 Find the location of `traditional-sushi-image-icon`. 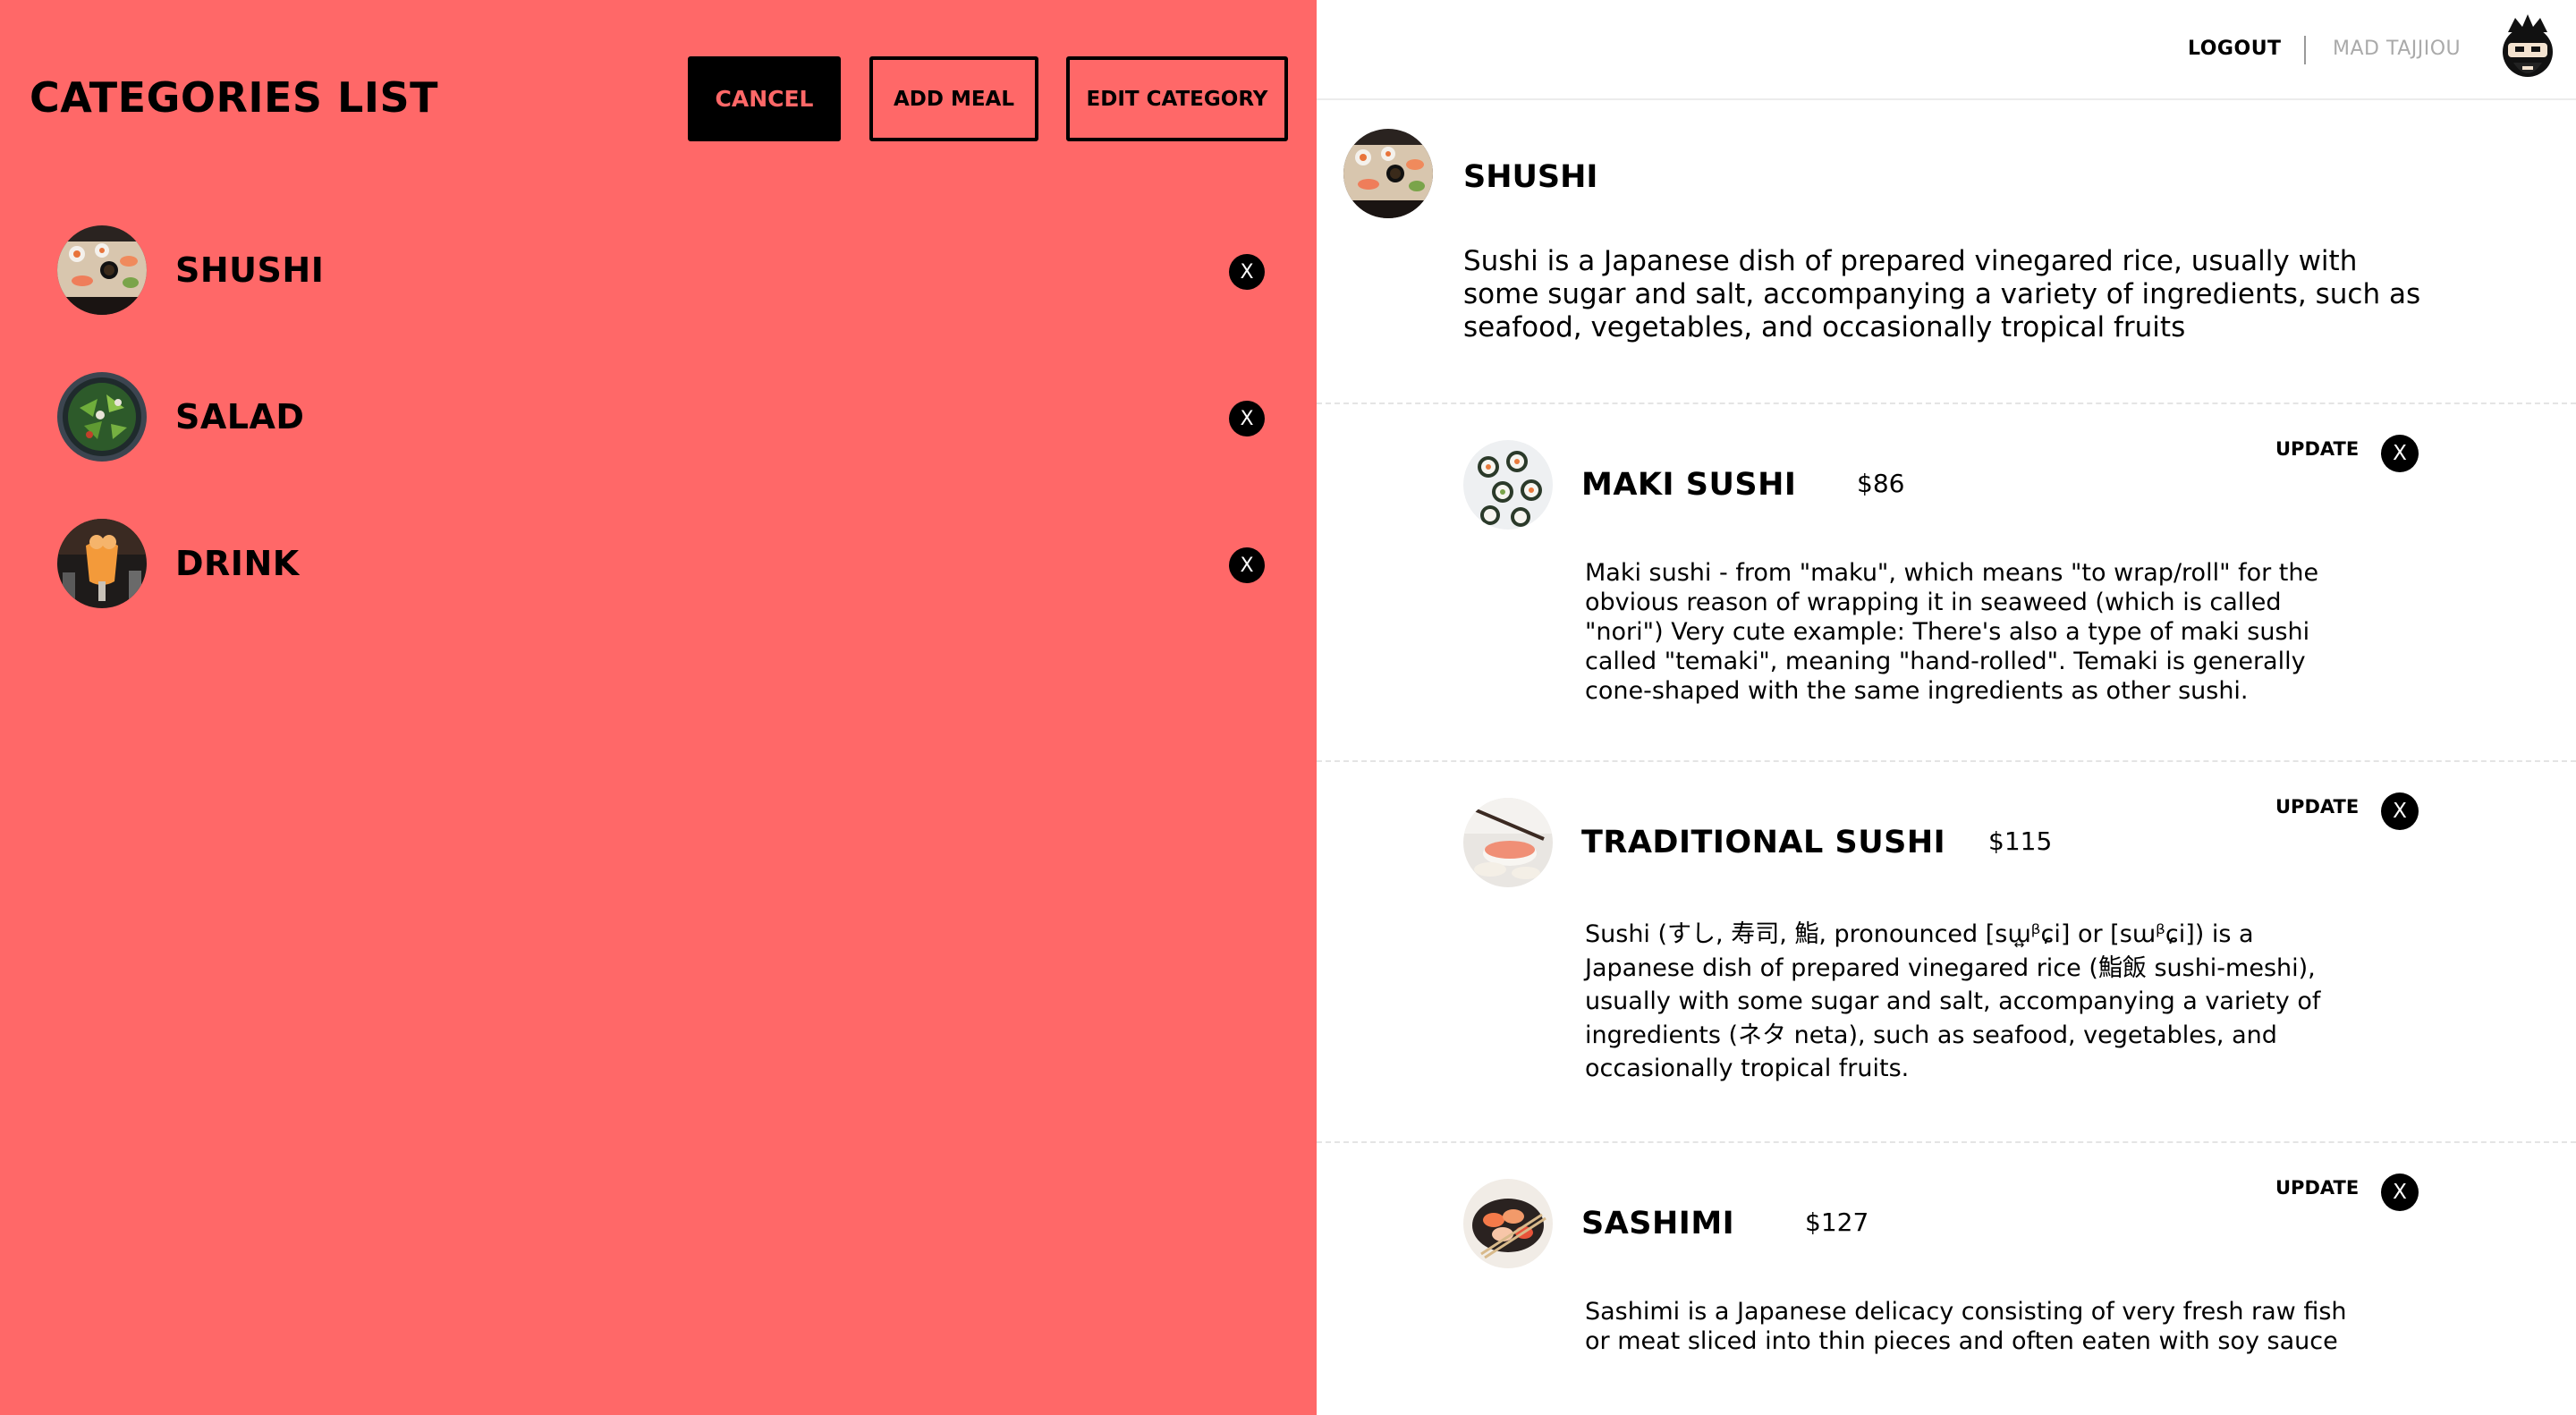

traditional-sushi-image-icon is located at coordinates (1508, 843).